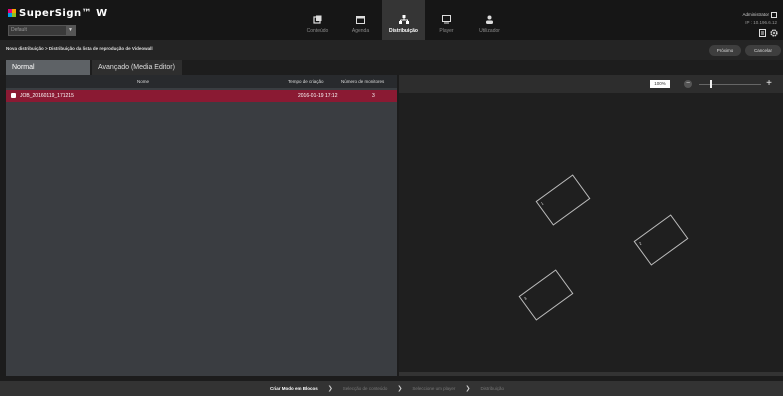  Describe the element at coordinates (446, 31) in the screenshot. I see `nav-label: Player` at that location.